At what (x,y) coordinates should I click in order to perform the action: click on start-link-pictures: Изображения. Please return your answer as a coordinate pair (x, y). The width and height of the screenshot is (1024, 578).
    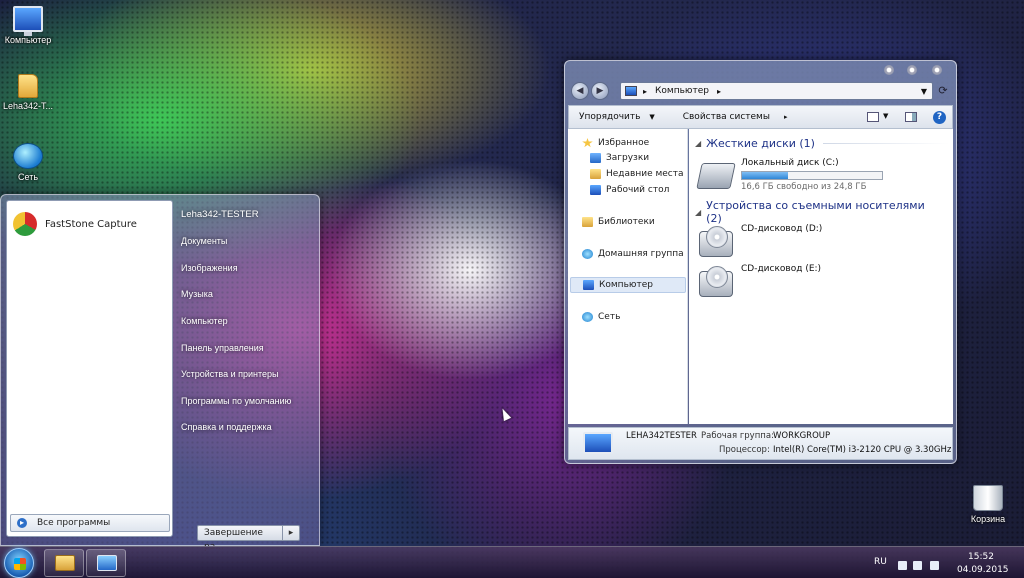
    Looking at the image, I should click on (248, 268).